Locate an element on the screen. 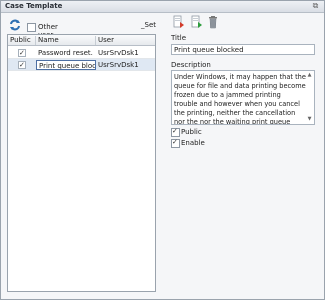  enable-checkbox is located at coordinates (175, 143).